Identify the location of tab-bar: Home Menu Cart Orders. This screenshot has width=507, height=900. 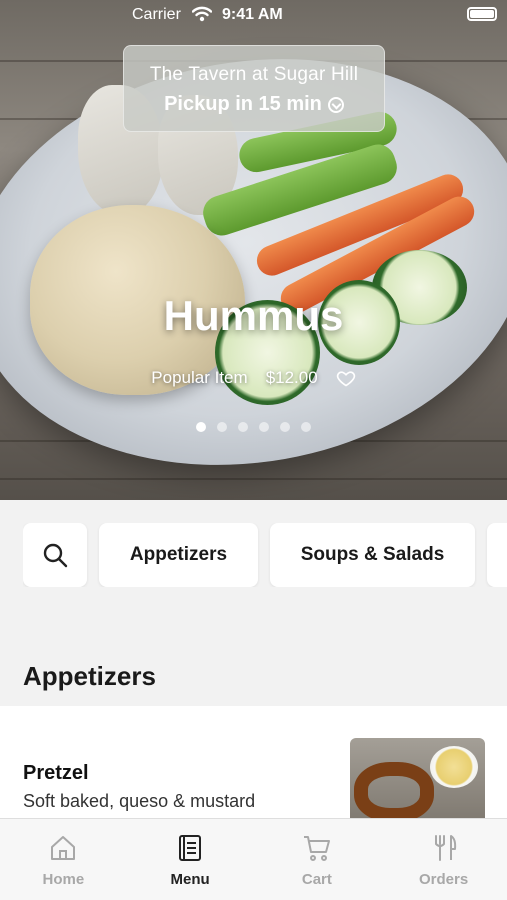
(253, 859).